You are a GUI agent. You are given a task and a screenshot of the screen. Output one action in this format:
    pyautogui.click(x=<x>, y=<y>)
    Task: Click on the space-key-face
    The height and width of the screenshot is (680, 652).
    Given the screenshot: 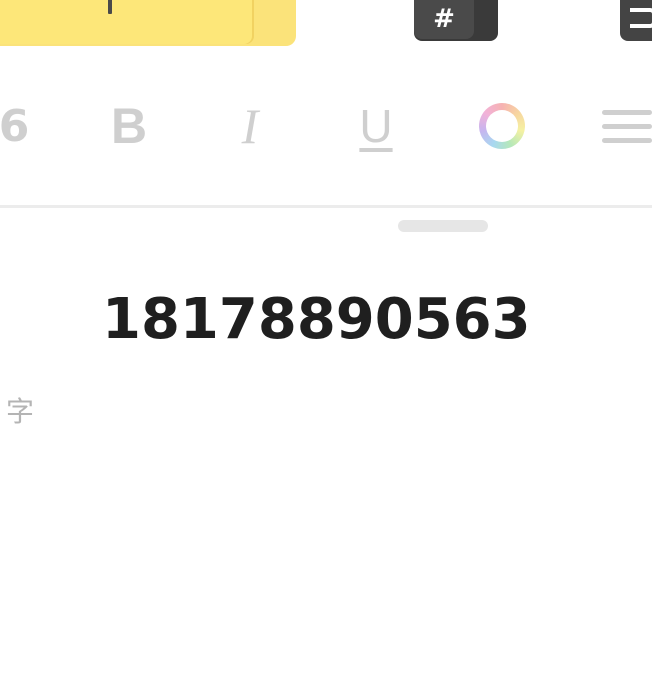 What is the action you would take?
    pyautogui.click(x=126, y=22)
    